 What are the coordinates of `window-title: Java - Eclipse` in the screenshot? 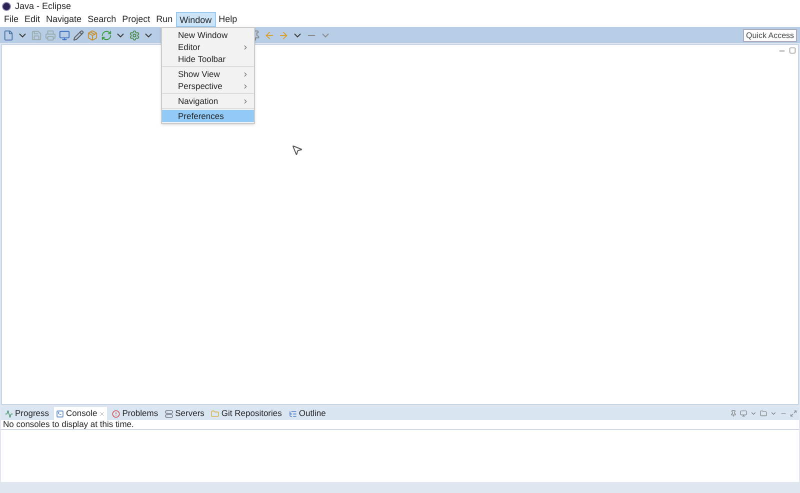 It's located at (43, 6).